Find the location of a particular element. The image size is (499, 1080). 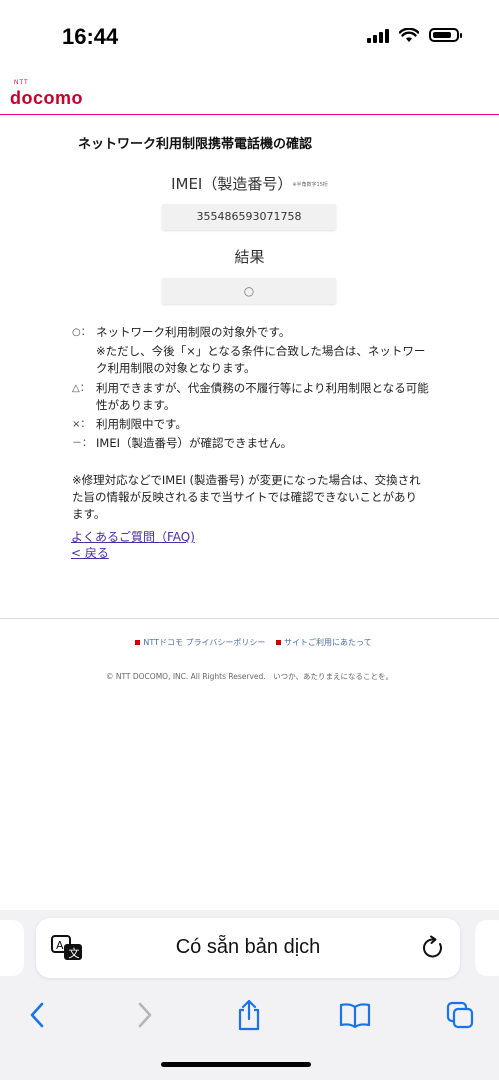

back-icon is located at coordinates (37, 1015).